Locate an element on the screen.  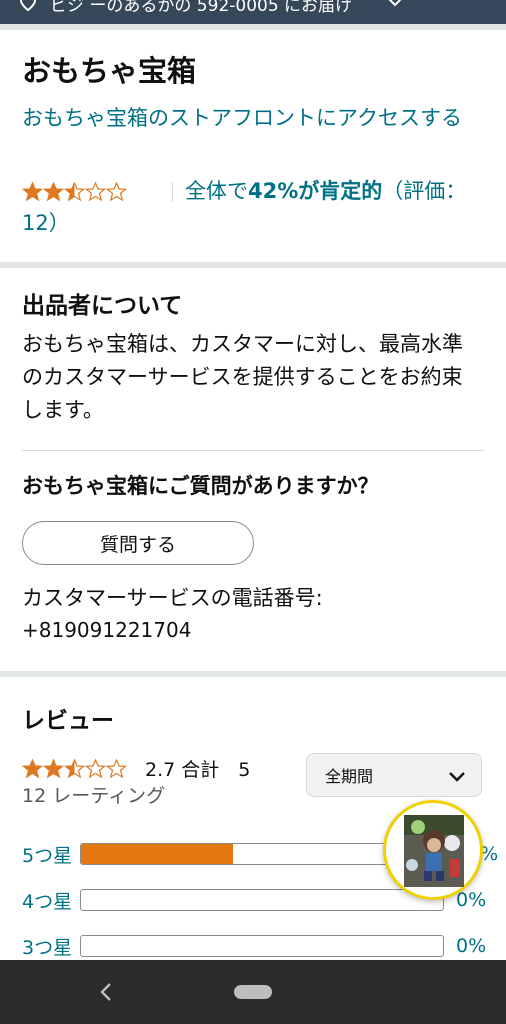
storefront-link: おもちゃ宝箱のストアフロントにアクセスする is located at coordinates (247, 118).